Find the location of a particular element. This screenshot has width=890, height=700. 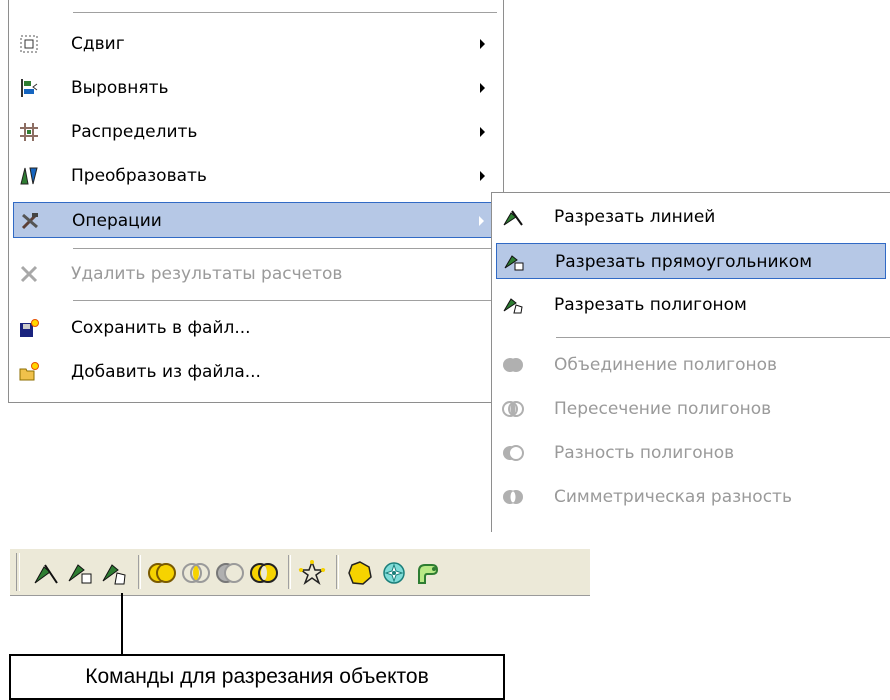

submenu-item-intersection: Пересечение полигонов is located at coordinates (691, 409).